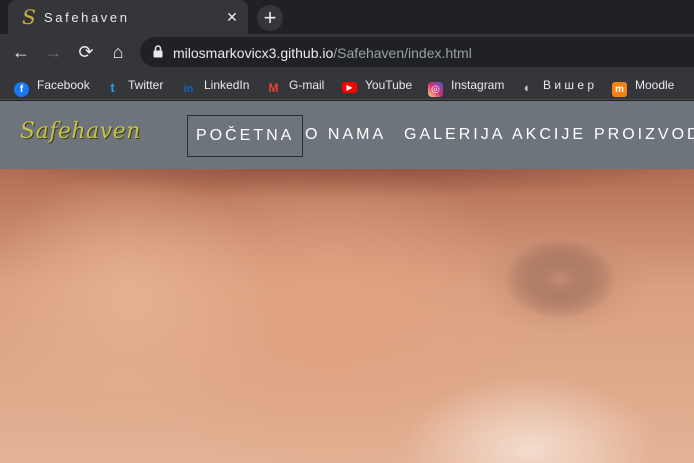  What do you see at coordinates (21, 52) in the screenshot?
I see `back-arrow-icon: ←` at bounding box center [21, 52].